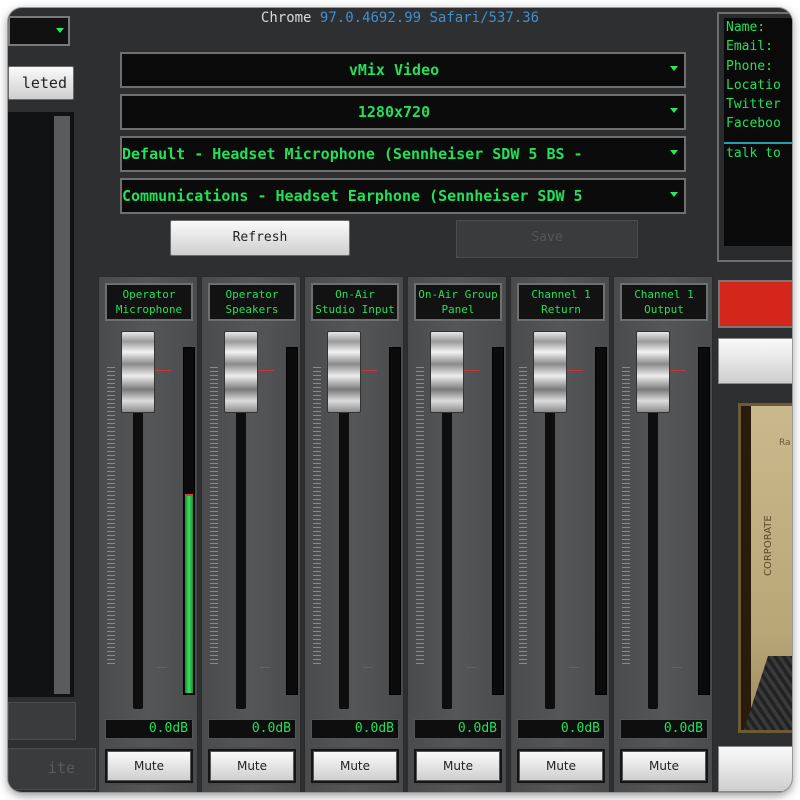 This screenshot has height=800, width=800. What do you see at coordinates (561, 294) in the screenshot?
I see `channel-label-line1: Channel 1` at bounding box center [561, 294].